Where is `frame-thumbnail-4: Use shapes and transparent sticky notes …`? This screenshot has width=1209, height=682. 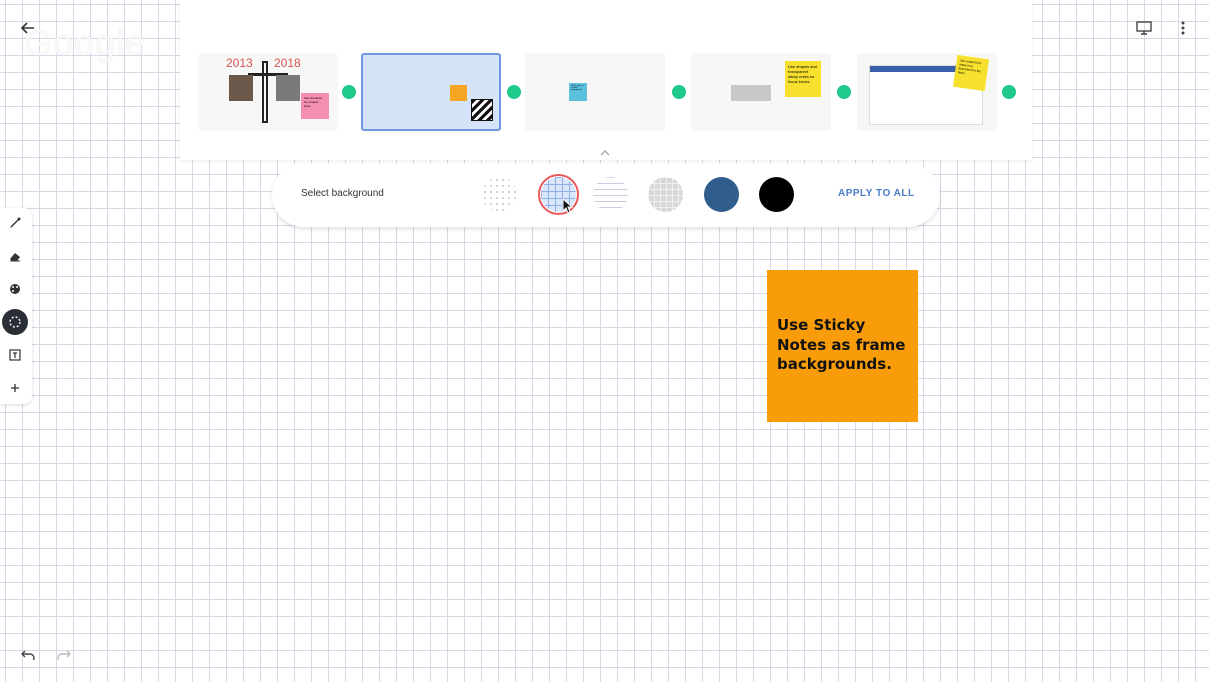
frame-thumbnail-4: Use shapes and transparent sticky notes … is located at coordinates (761, 92).